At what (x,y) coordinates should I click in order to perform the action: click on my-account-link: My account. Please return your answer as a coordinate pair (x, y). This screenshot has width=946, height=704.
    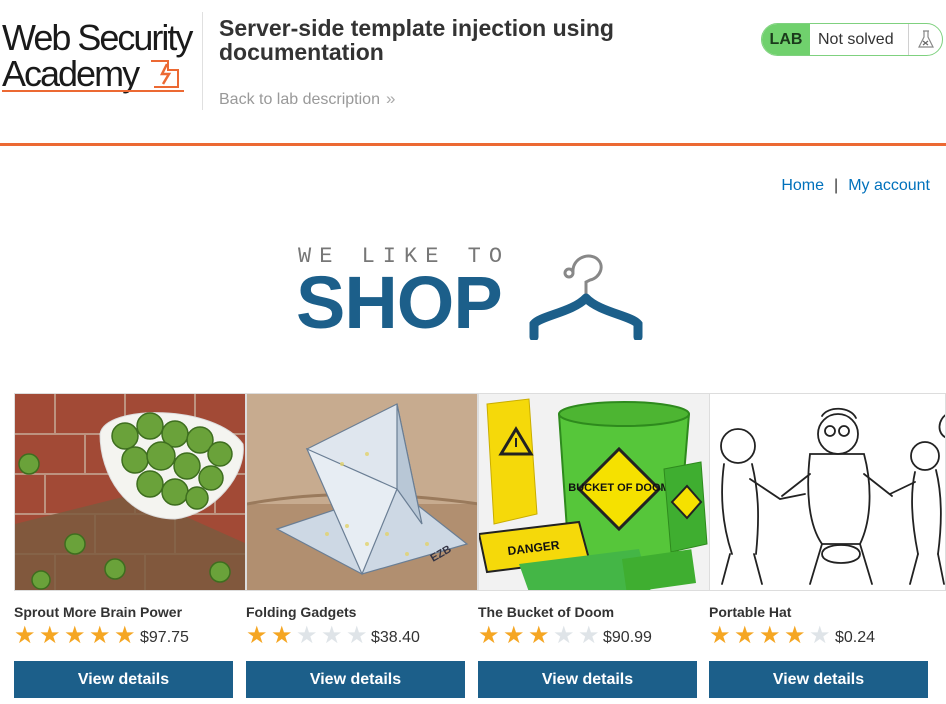
    Looking at the image, I should click on (889, 185).